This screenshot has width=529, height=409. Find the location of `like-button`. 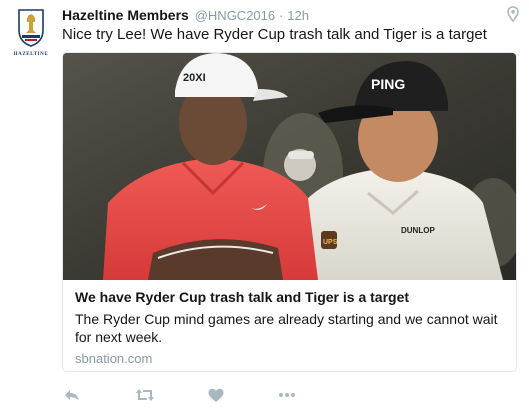

like-button is located at coordinates (216, 395).